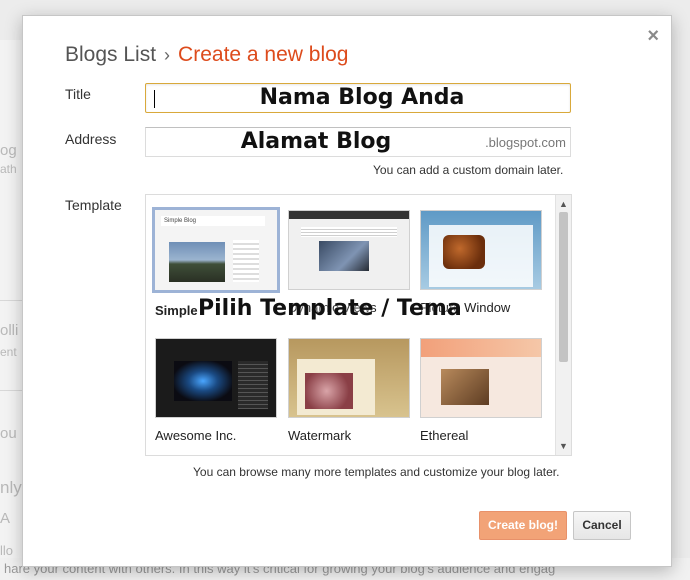  Describe the element at coordinates (563, 287) in the screenshot. I see `scroll-thumb` at that location.